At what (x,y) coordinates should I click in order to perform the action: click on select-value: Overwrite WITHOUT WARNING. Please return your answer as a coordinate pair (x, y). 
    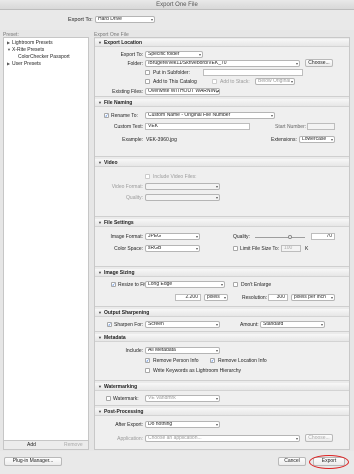
    Looking at the image, I should click on (184, 91).